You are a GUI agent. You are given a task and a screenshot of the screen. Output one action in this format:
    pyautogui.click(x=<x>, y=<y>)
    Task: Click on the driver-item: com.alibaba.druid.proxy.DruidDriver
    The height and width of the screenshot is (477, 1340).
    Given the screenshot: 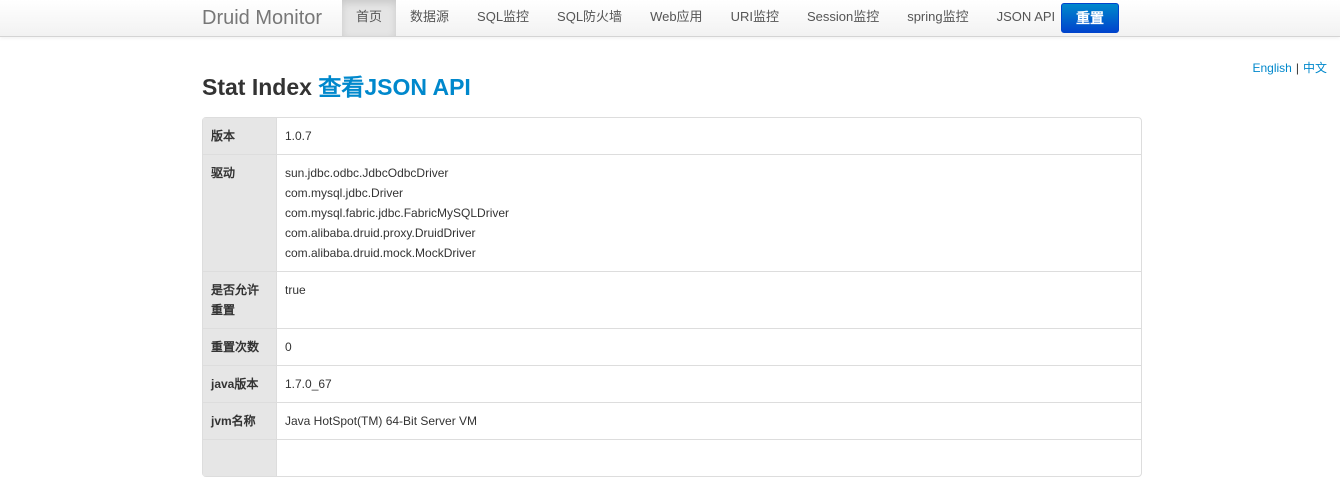 What is the action you would take?
    pyautogui.click(x=380, y=233)
    